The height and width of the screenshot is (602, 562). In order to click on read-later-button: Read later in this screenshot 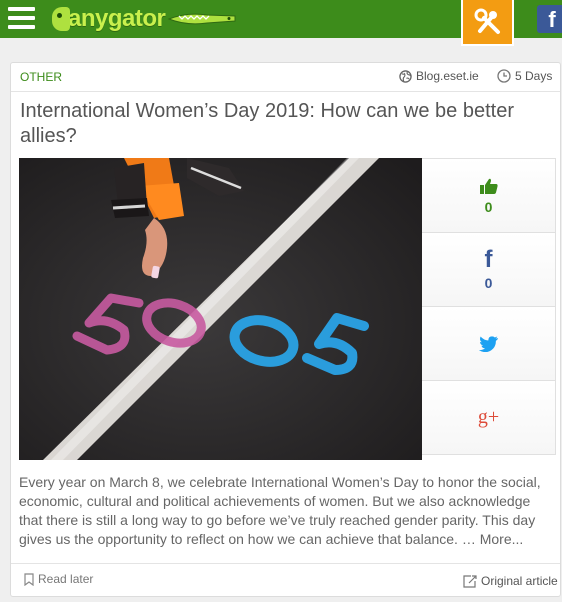, I will do `click(58, 579)`.